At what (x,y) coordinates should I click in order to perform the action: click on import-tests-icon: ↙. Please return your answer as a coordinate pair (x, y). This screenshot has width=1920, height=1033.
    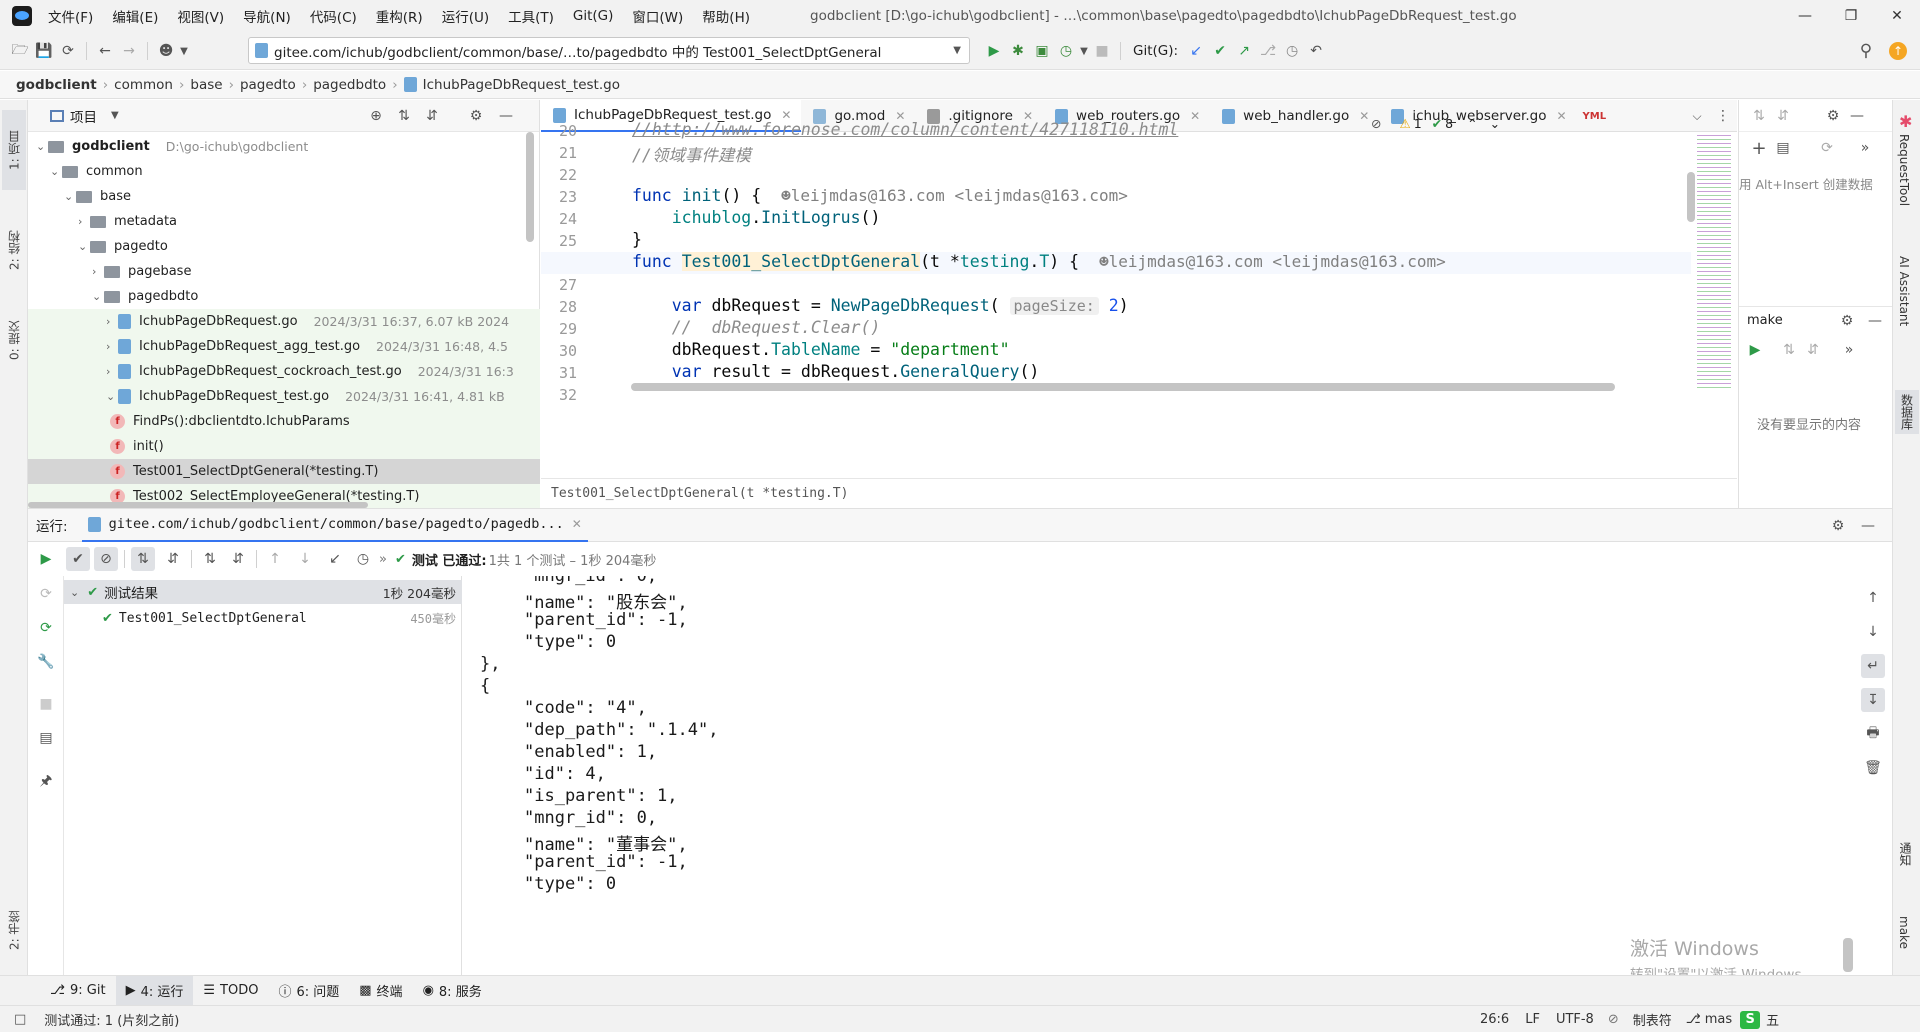
    Looking at the image, I should click on (335, 559).